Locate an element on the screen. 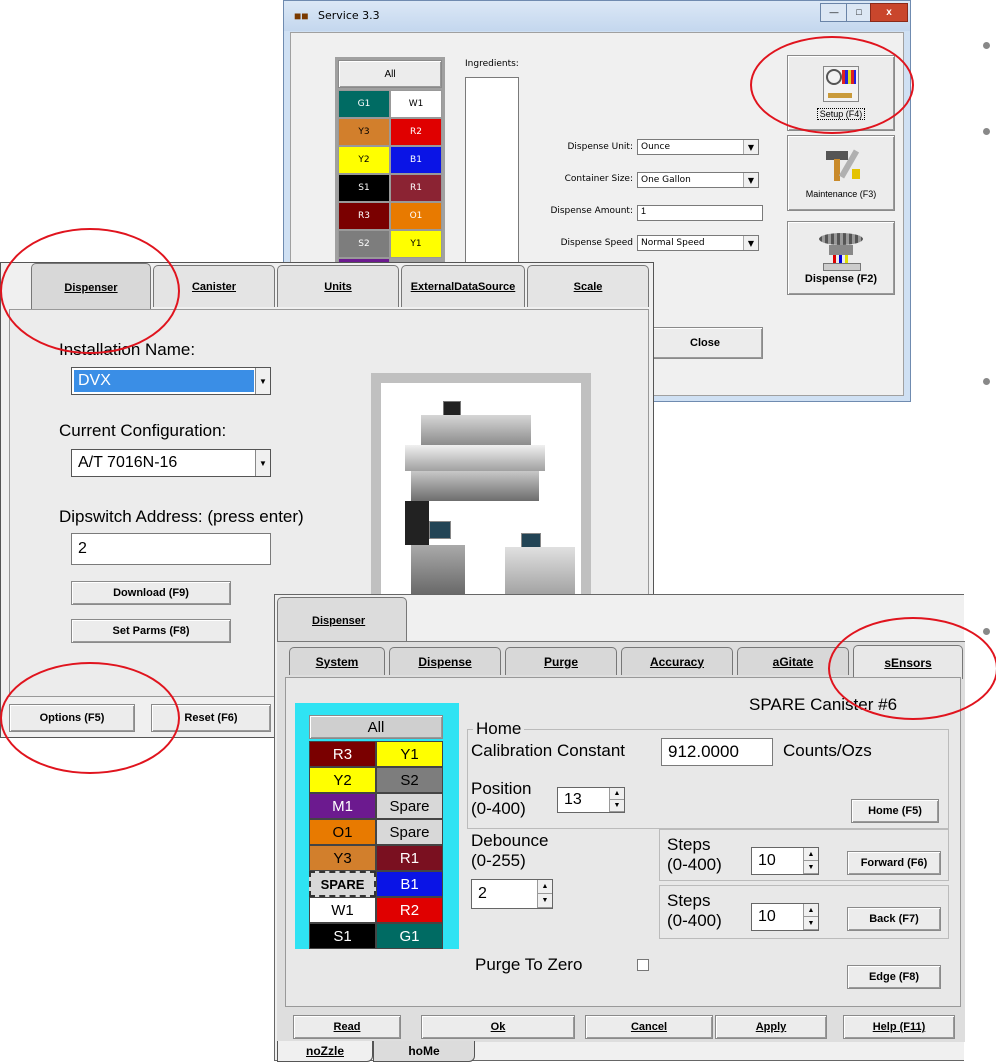 The image size is (996, 1062). colorant-cell: S2 is located at coordinates (364, 244).